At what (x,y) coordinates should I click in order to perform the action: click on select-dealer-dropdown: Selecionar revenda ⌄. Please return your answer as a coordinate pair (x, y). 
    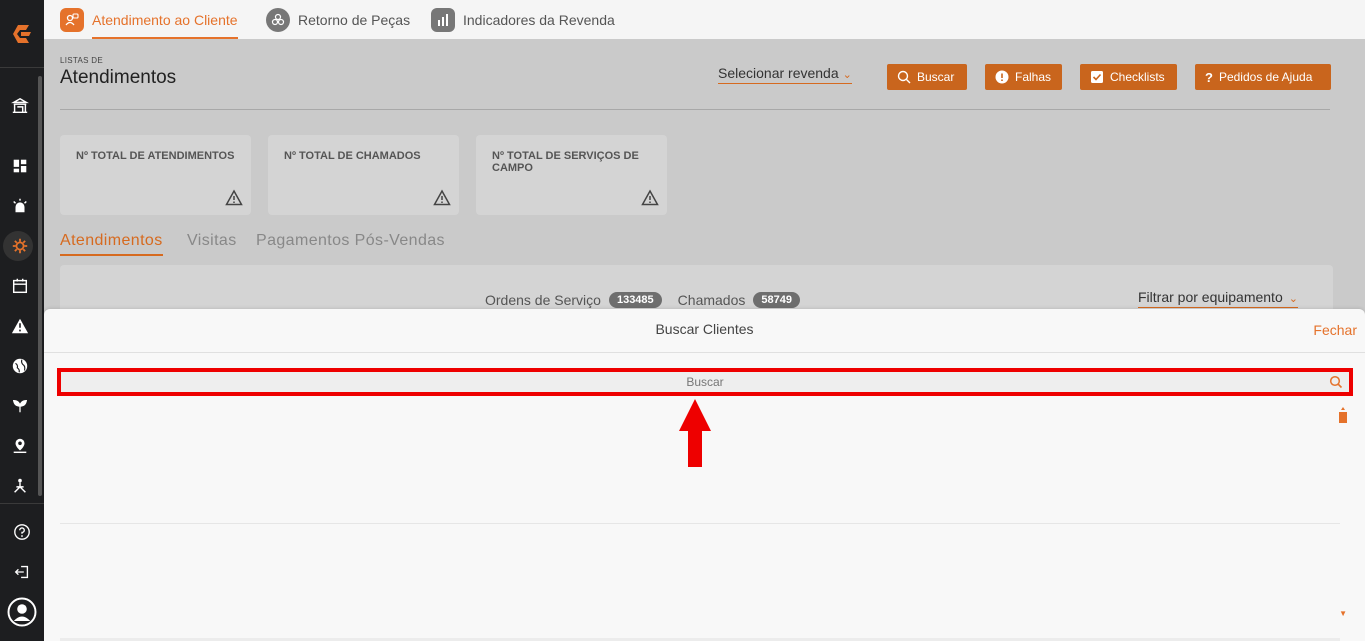
    Looking at the image, I should click on (785, 74).